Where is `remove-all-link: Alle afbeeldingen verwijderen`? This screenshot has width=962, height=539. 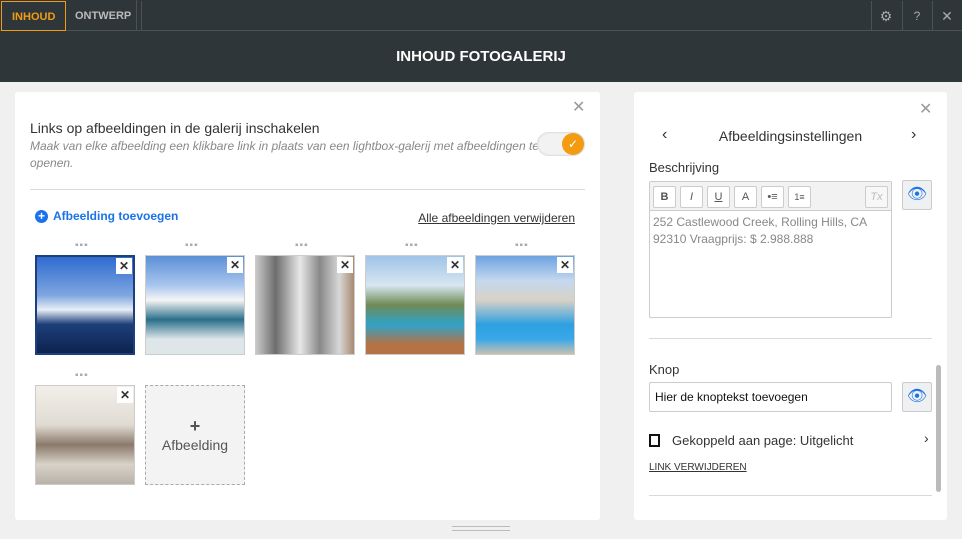
remove-all-link: Alle afbeeldingen verwijderen is located at coordinates (496, 218).